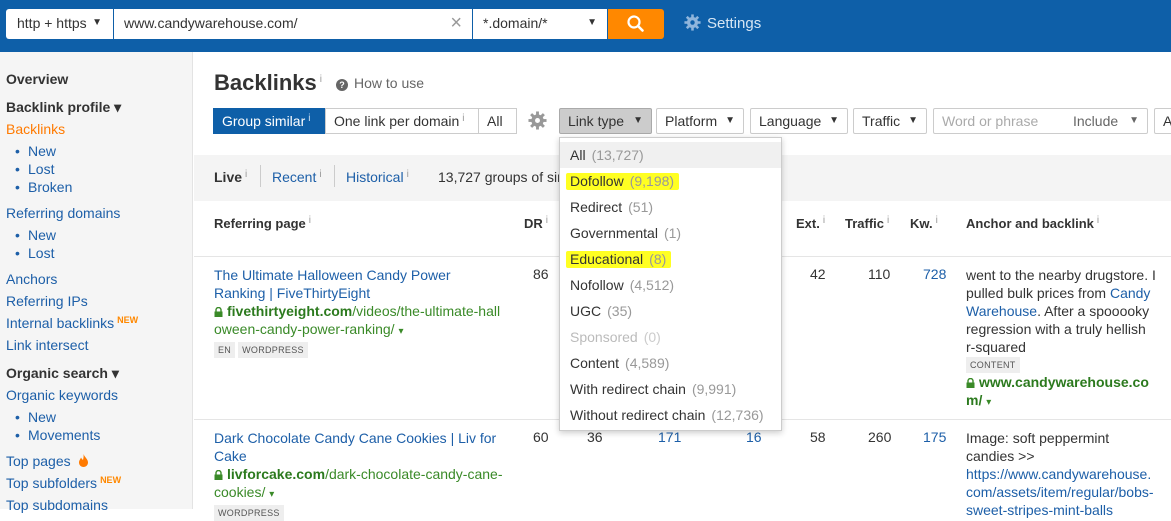 The image size is (1171, 521). What do you see at coordinates (31, 279) in the screenshot?
I see `sidebar-item-anchors: Anchors` at bounding box center [31, 279].